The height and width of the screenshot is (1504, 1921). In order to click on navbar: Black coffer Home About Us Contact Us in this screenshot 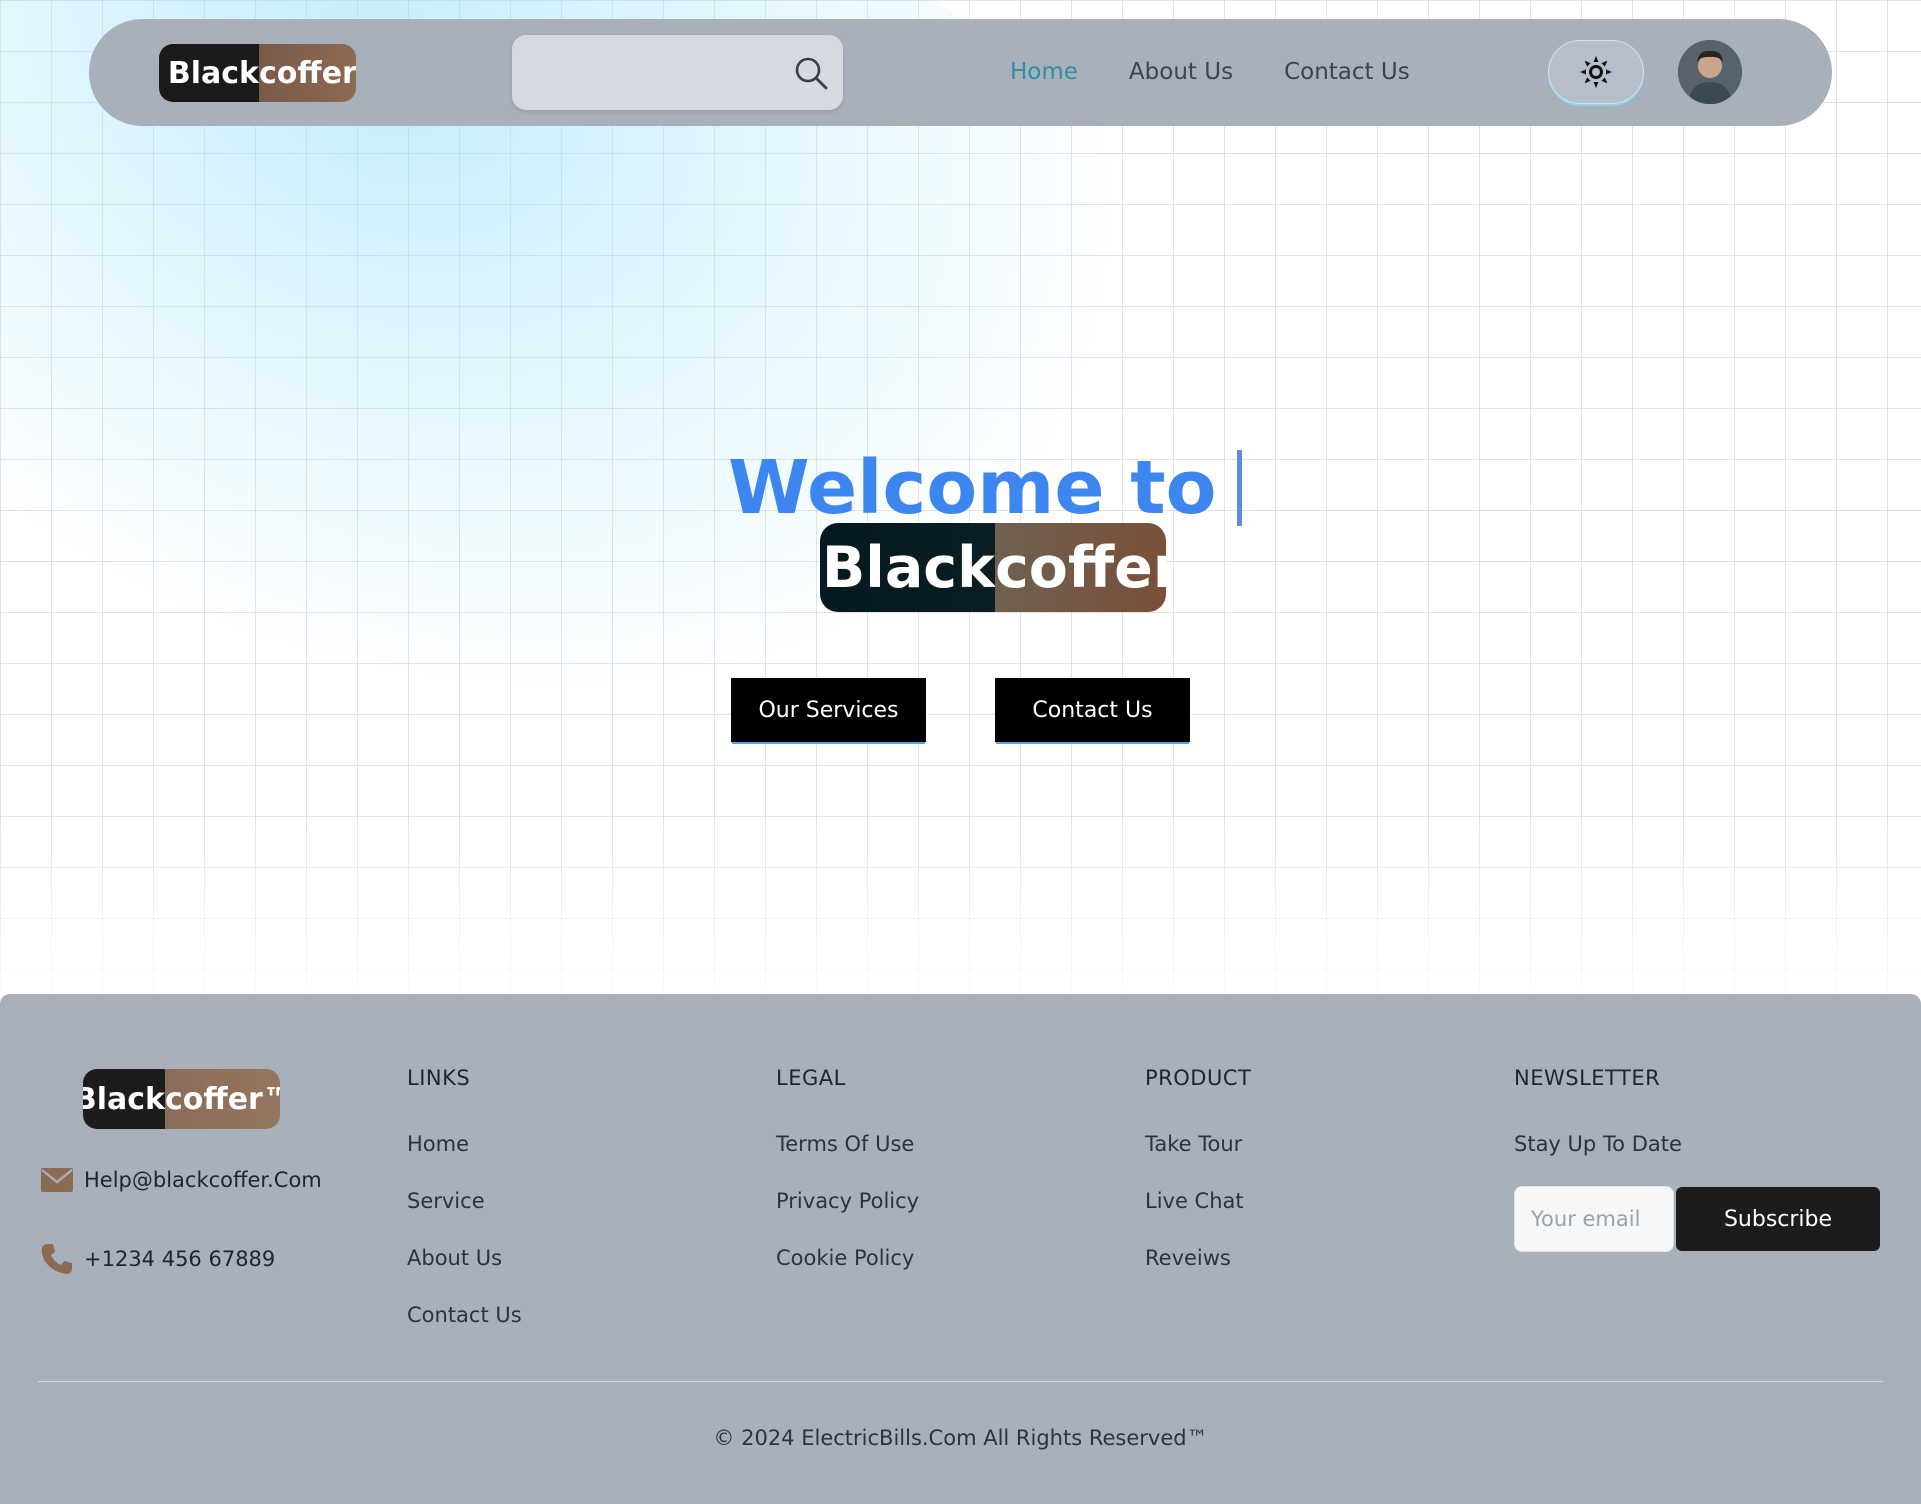, I will do `click(960, 72)`.